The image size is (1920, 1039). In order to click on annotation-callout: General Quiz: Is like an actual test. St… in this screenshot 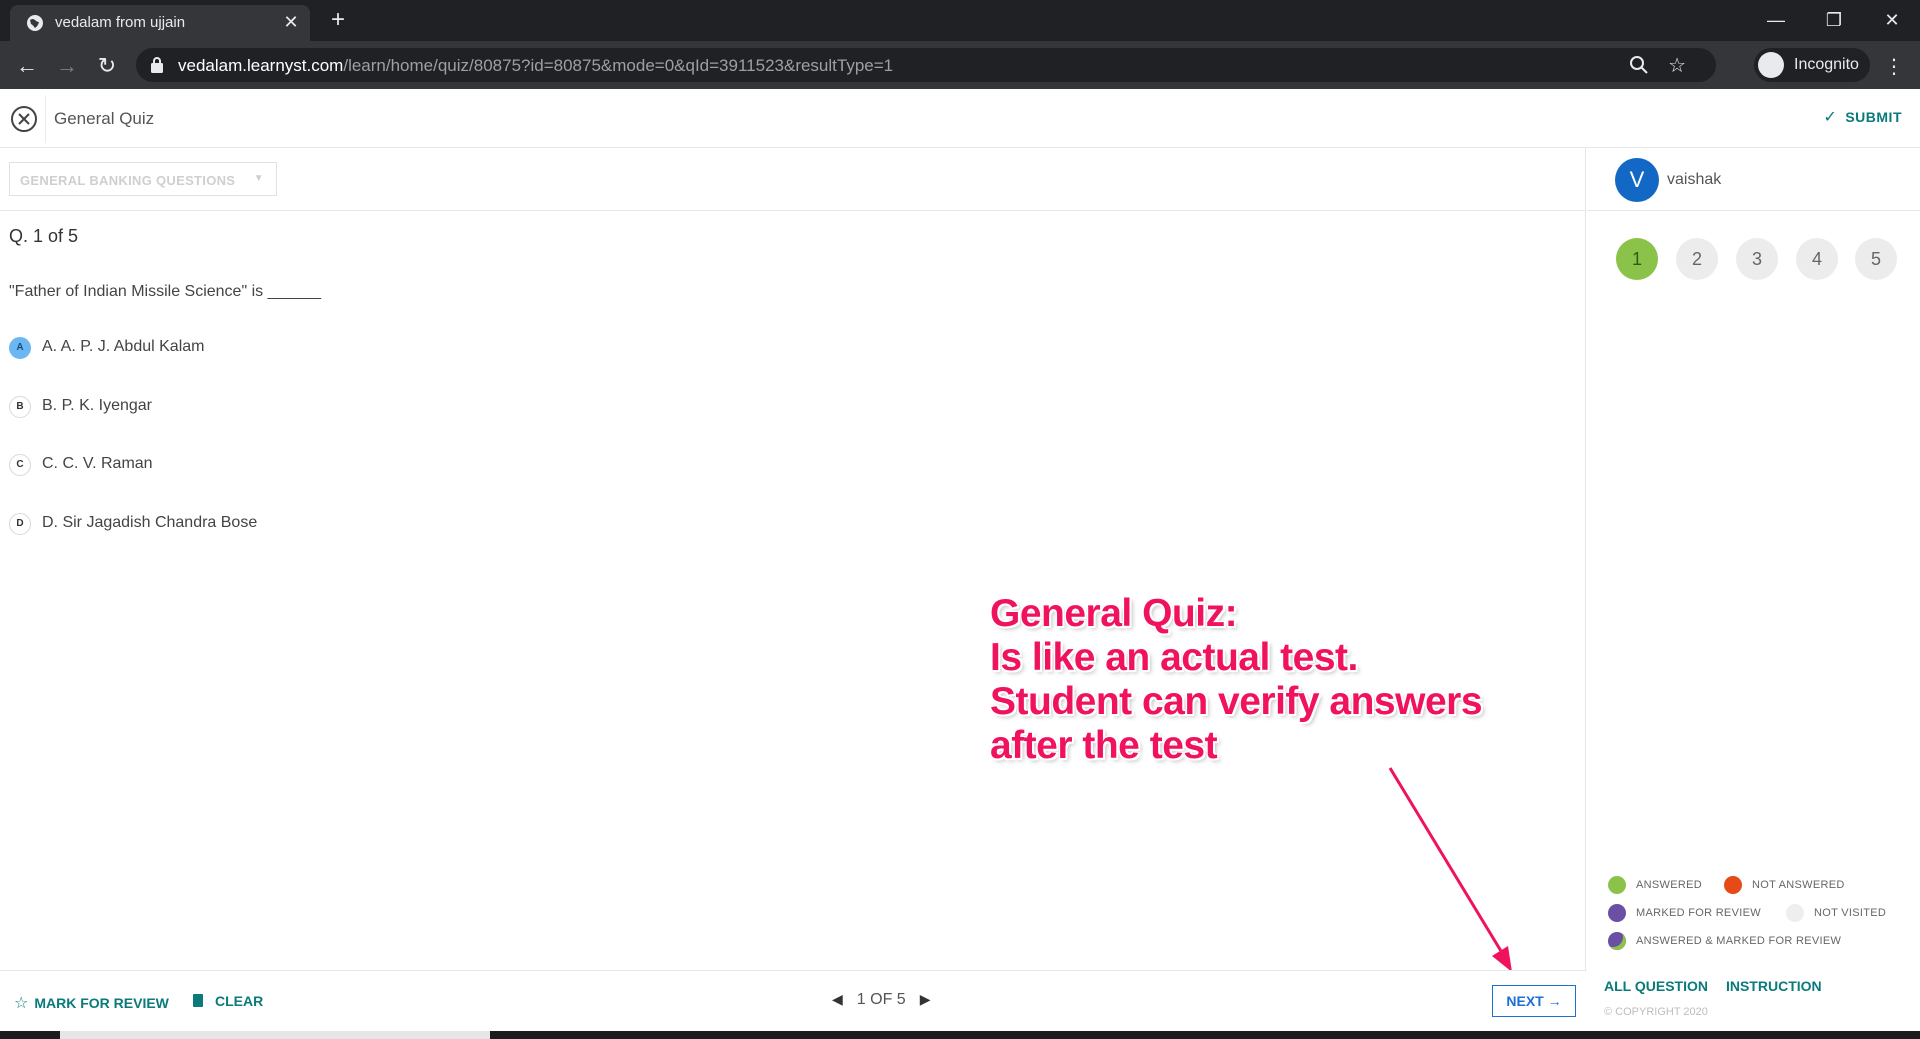, I will do `click(1236, 680)`.